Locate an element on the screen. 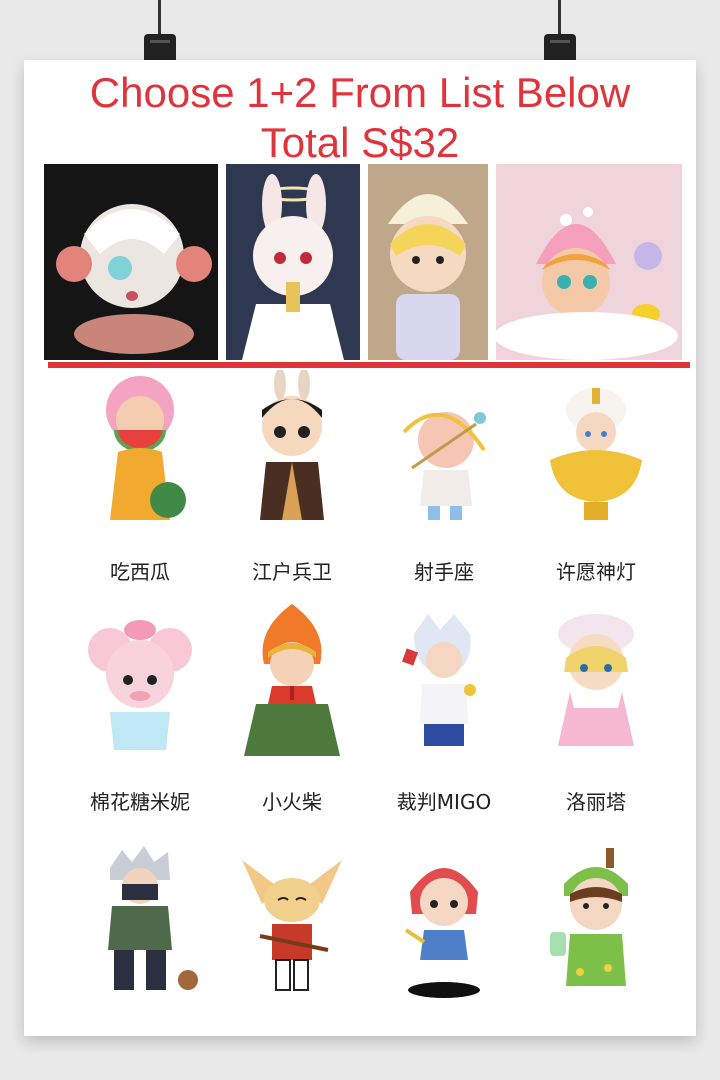  figure-label: 吃西瓜 is located at coordinates (140, 572).